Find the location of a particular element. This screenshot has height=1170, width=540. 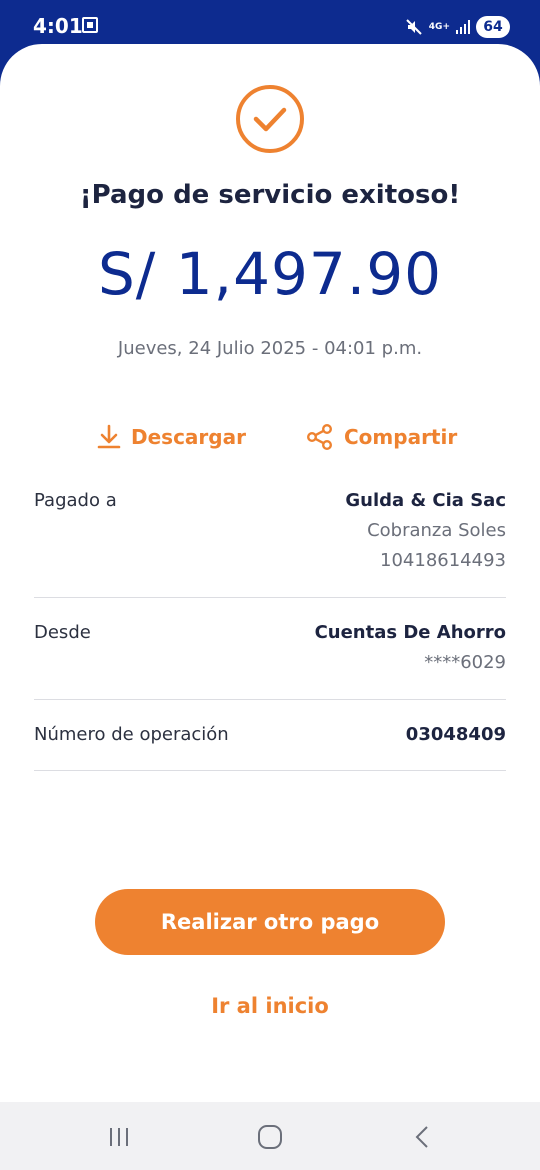

home-icon is located at coordinates (270, 1137).